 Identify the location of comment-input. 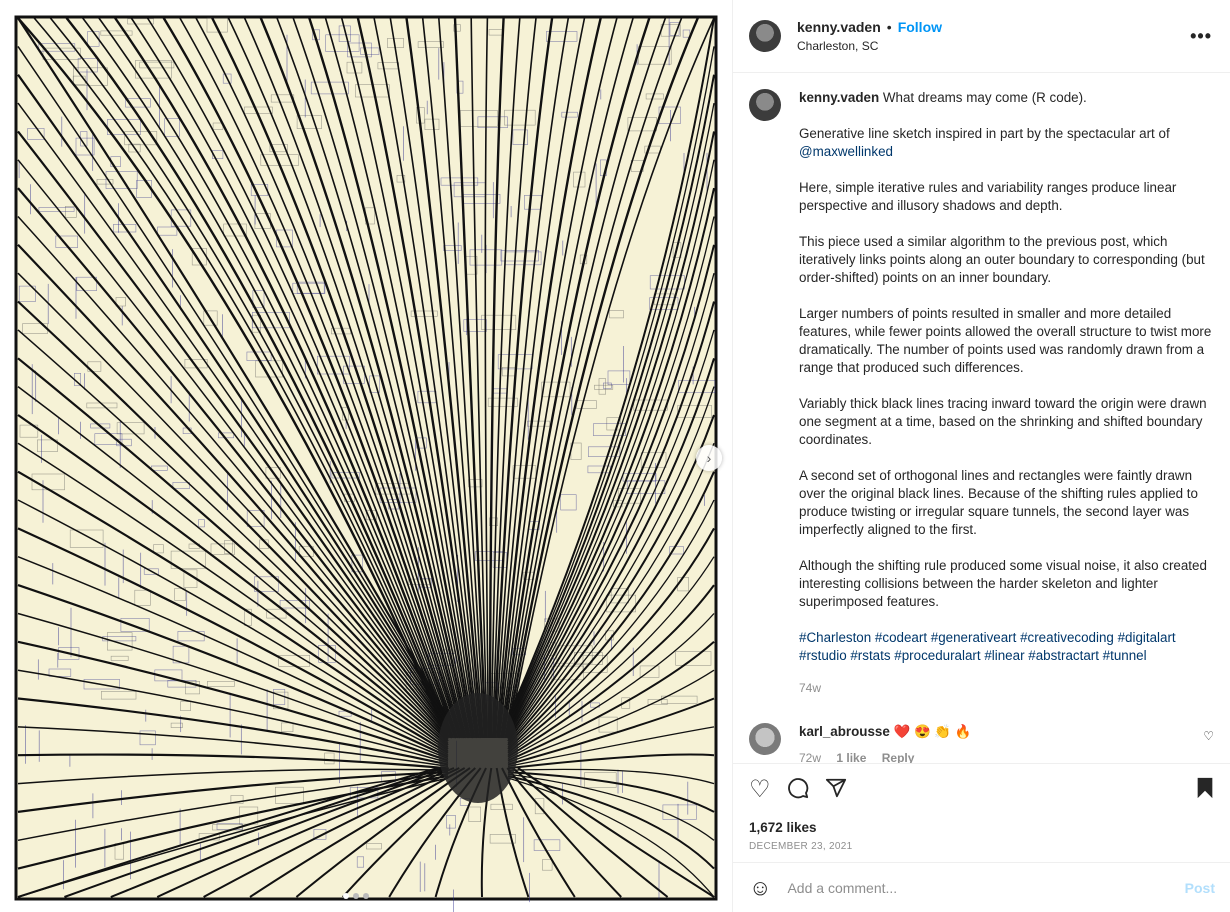
(986, 887).